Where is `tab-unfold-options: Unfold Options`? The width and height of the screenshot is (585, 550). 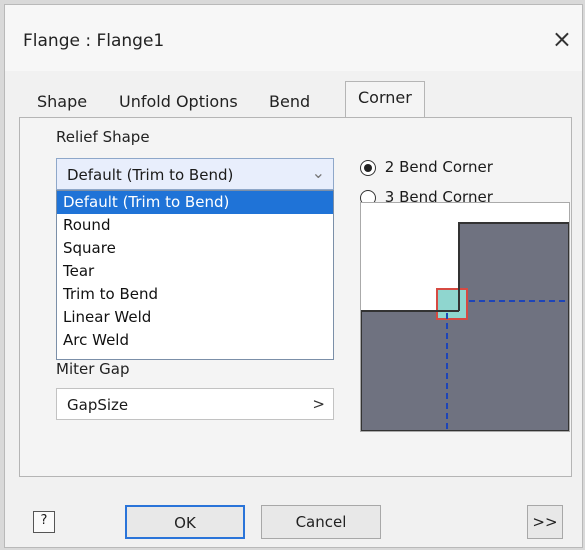 tab-unfold-options: Unfold Options is located at coordinates (178, 102).